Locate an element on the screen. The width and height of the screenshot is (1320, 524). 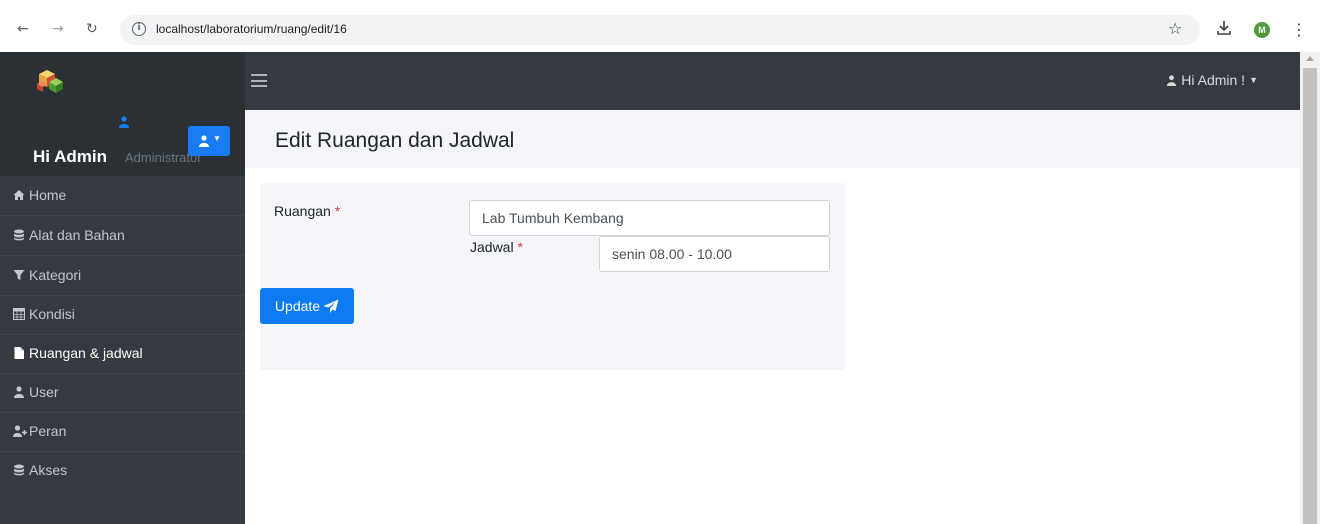
update-button: Update is located at coordinates (307, 306).